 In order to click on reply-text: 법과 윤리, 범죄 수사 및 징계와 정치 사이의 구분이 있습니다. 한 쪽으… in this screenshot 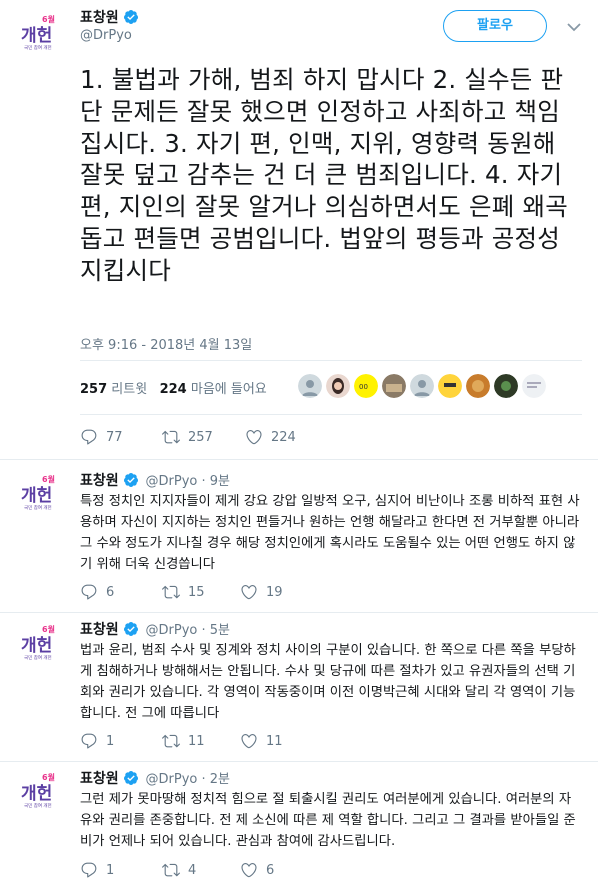, I will do `click(328, 682)`.